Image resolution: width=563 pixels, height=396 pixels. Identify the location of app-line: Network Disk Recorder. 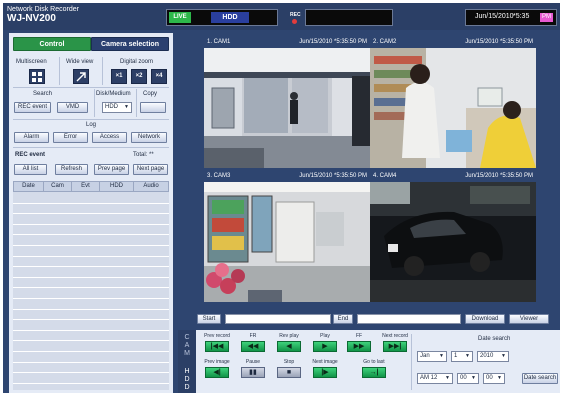
(43, 9).